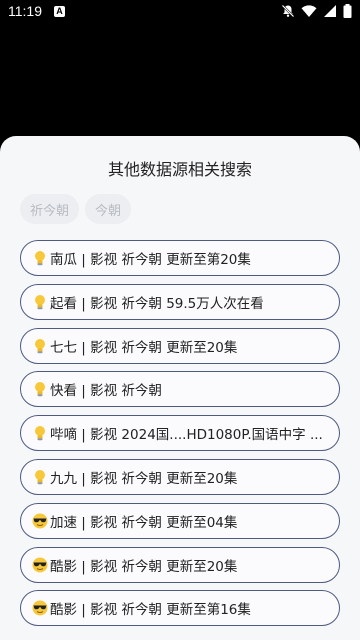 The height and width of the screenshot is (640, 360). I want to click on result-item: 九九 | 影视 祈今朝 更新至20集, so click(180, 476).